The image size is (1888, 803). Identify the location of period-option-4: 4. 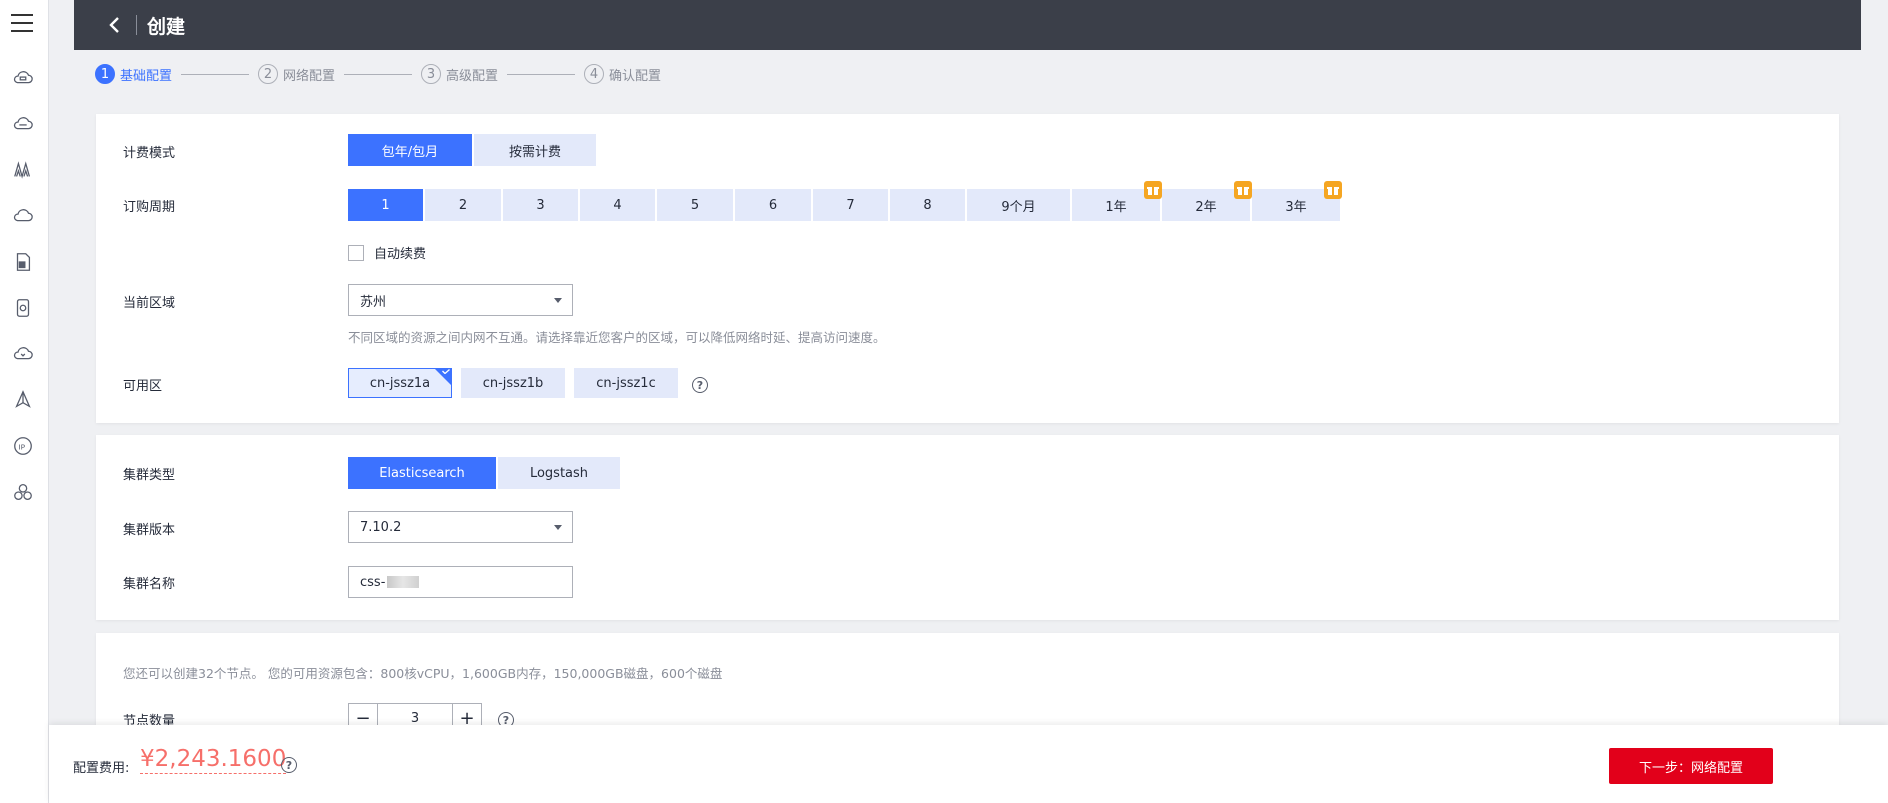
(617, 205).